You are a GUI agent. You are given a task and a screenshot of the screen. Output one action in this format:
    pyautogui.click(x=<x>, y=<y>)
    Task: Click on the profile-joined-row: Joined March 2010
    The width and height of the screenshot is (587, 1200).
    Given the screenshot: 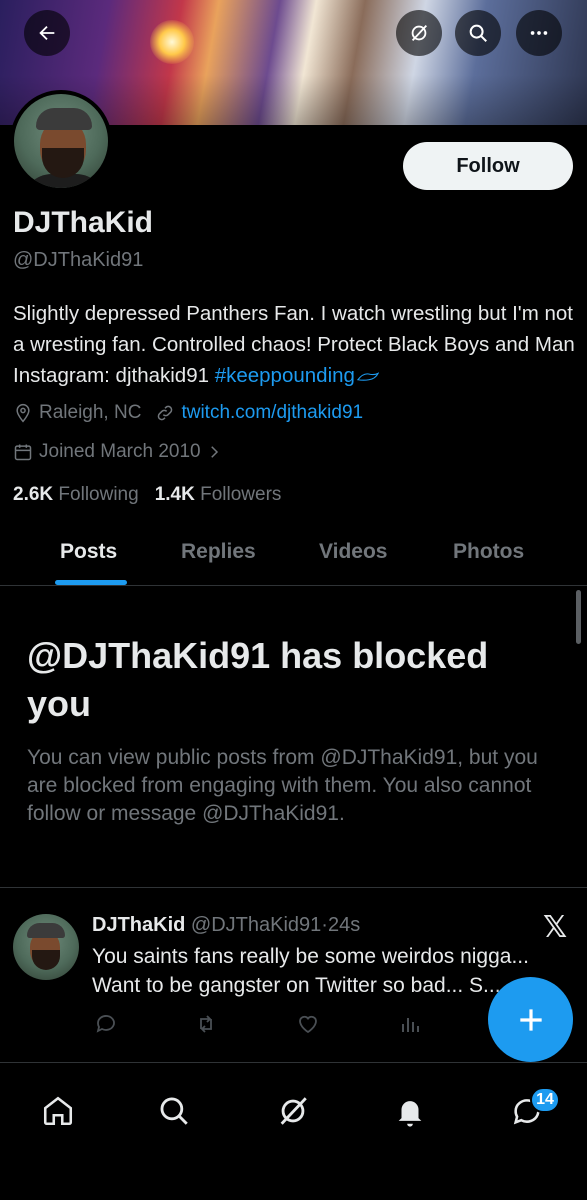 What is the action you would take?
    pyautogui.click(x=121, y=452)
    